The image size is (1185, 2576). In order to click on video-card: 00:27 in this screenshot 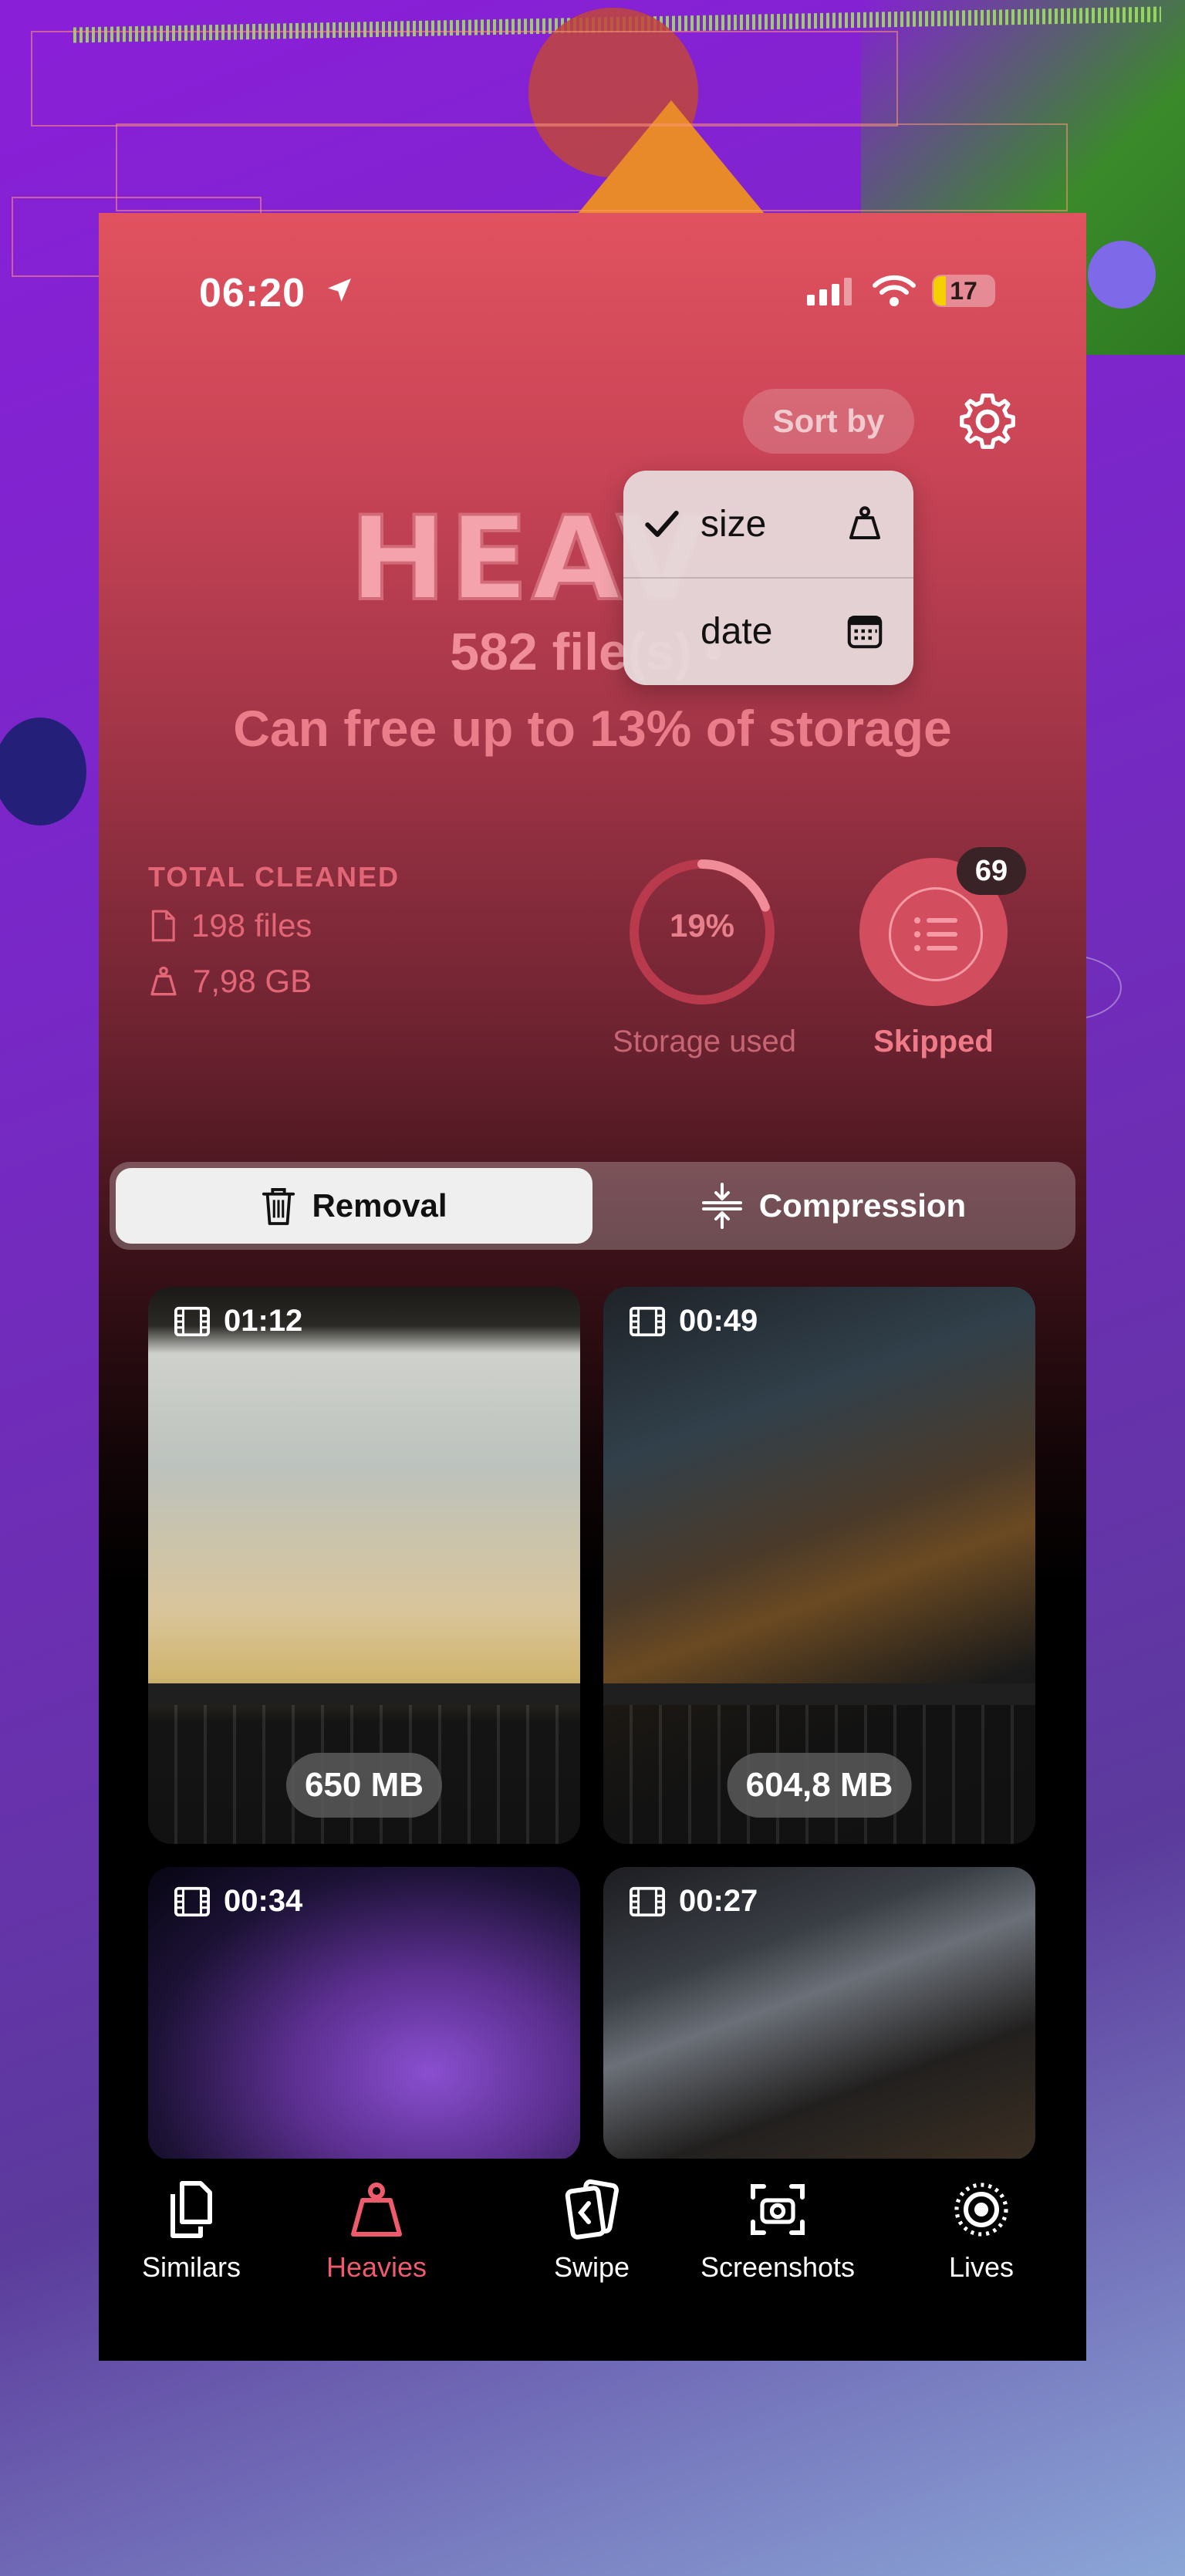, I will do `click(819, 2013)`.